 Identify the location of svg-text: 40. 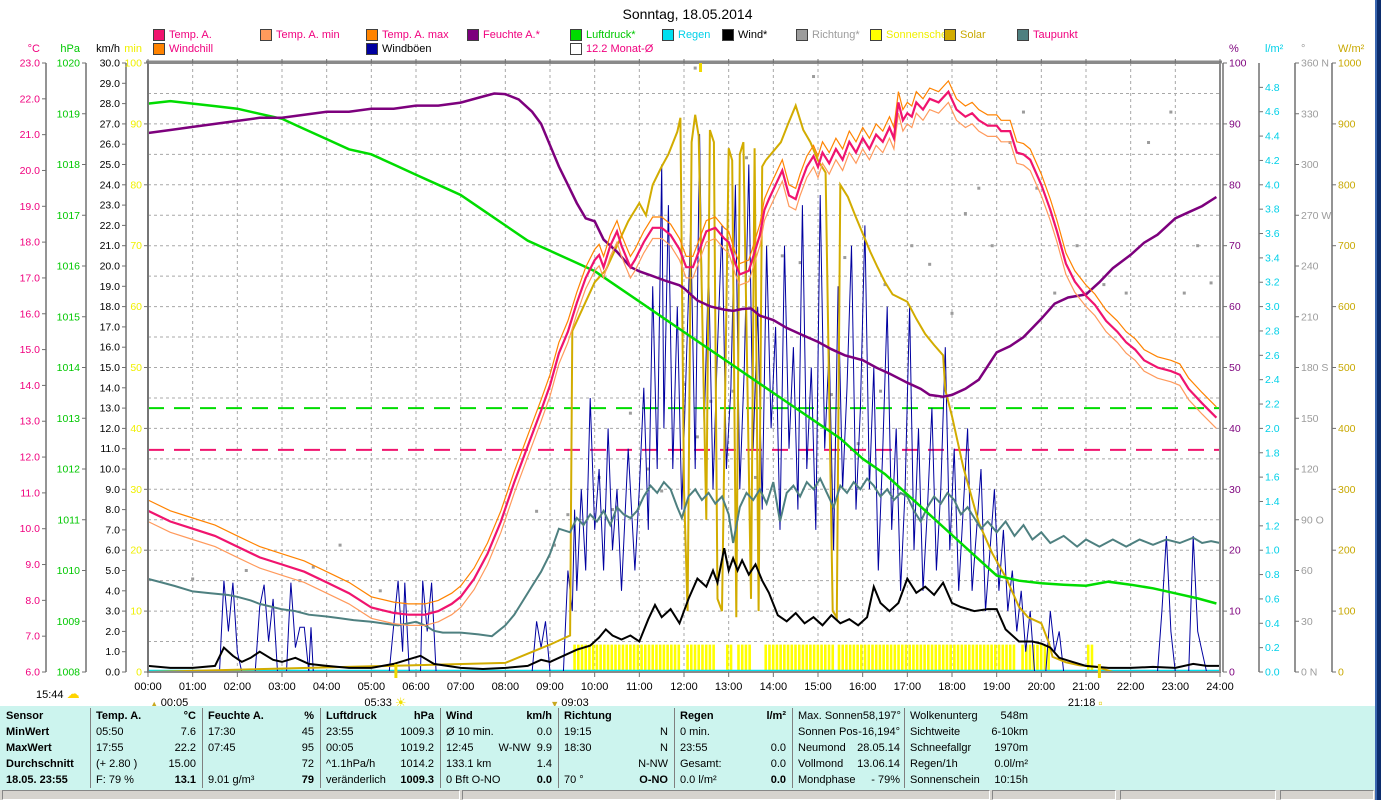
(136, 429).